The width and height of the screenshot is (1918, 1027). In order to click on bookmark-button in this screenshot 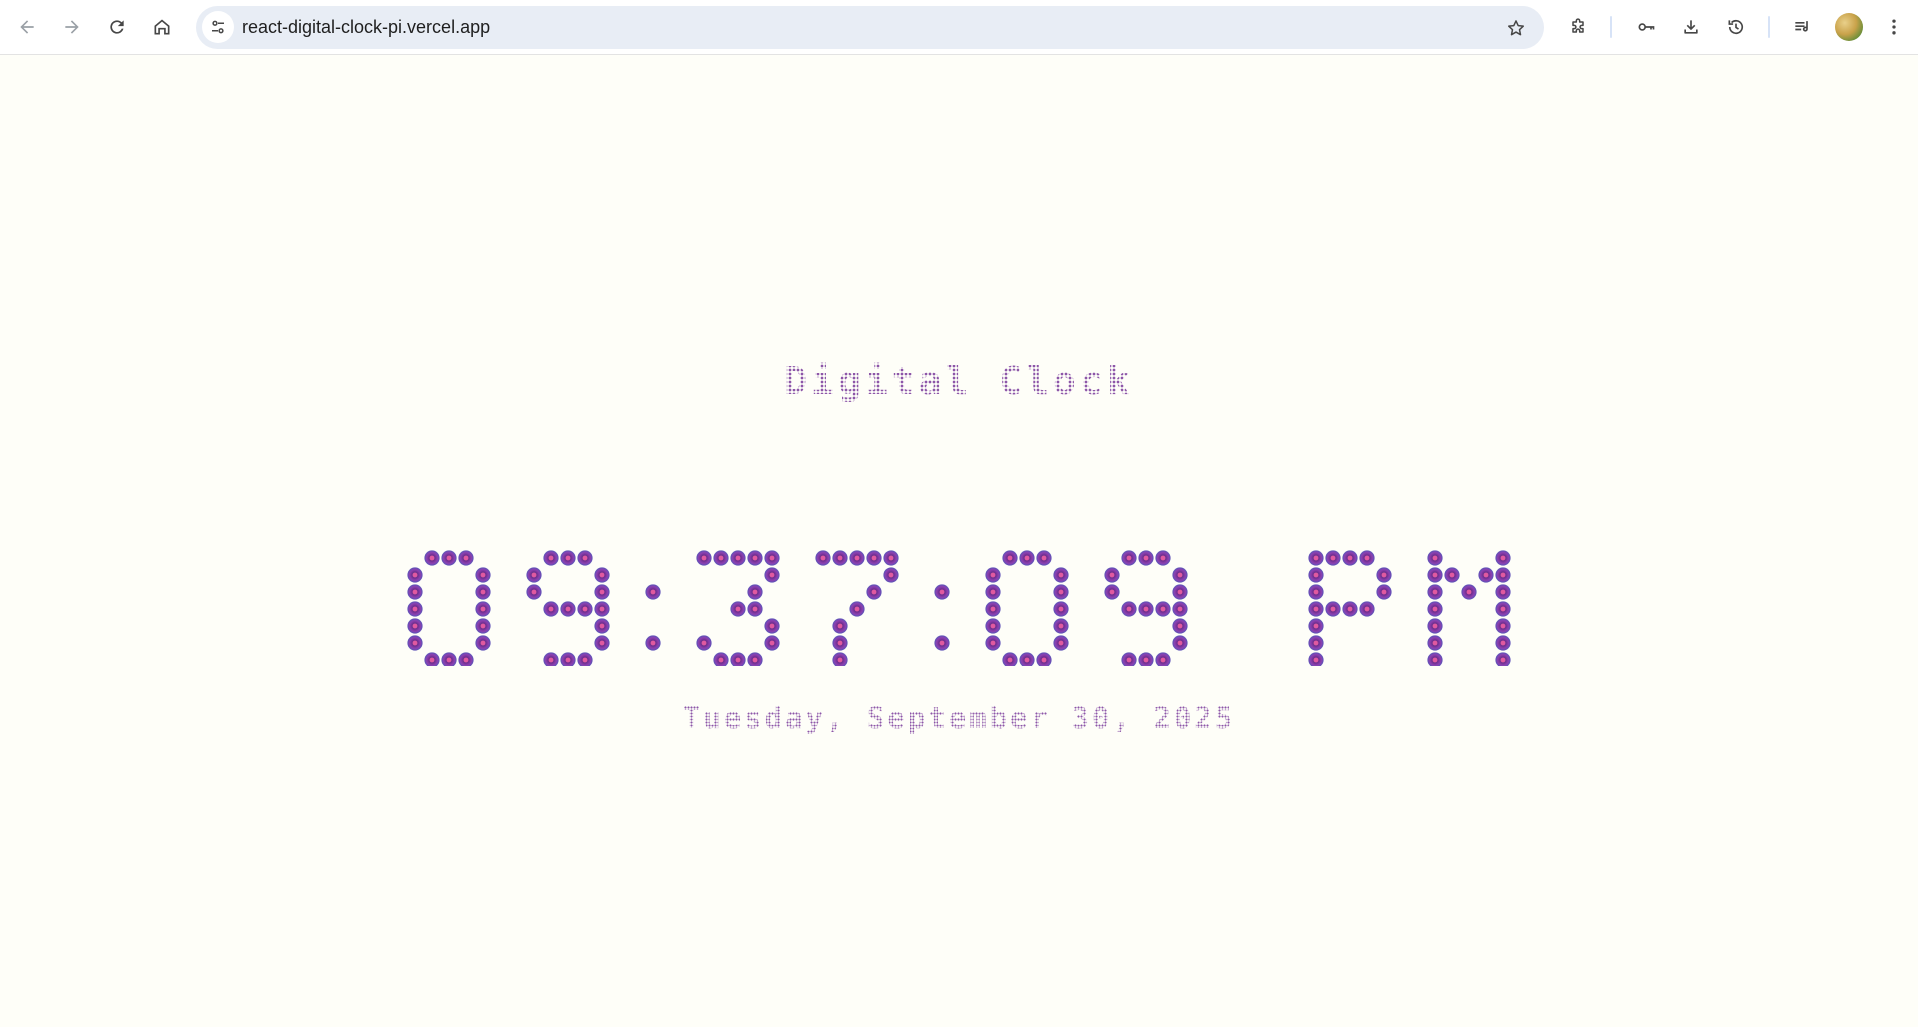, I will do `click(1516, 28)`.